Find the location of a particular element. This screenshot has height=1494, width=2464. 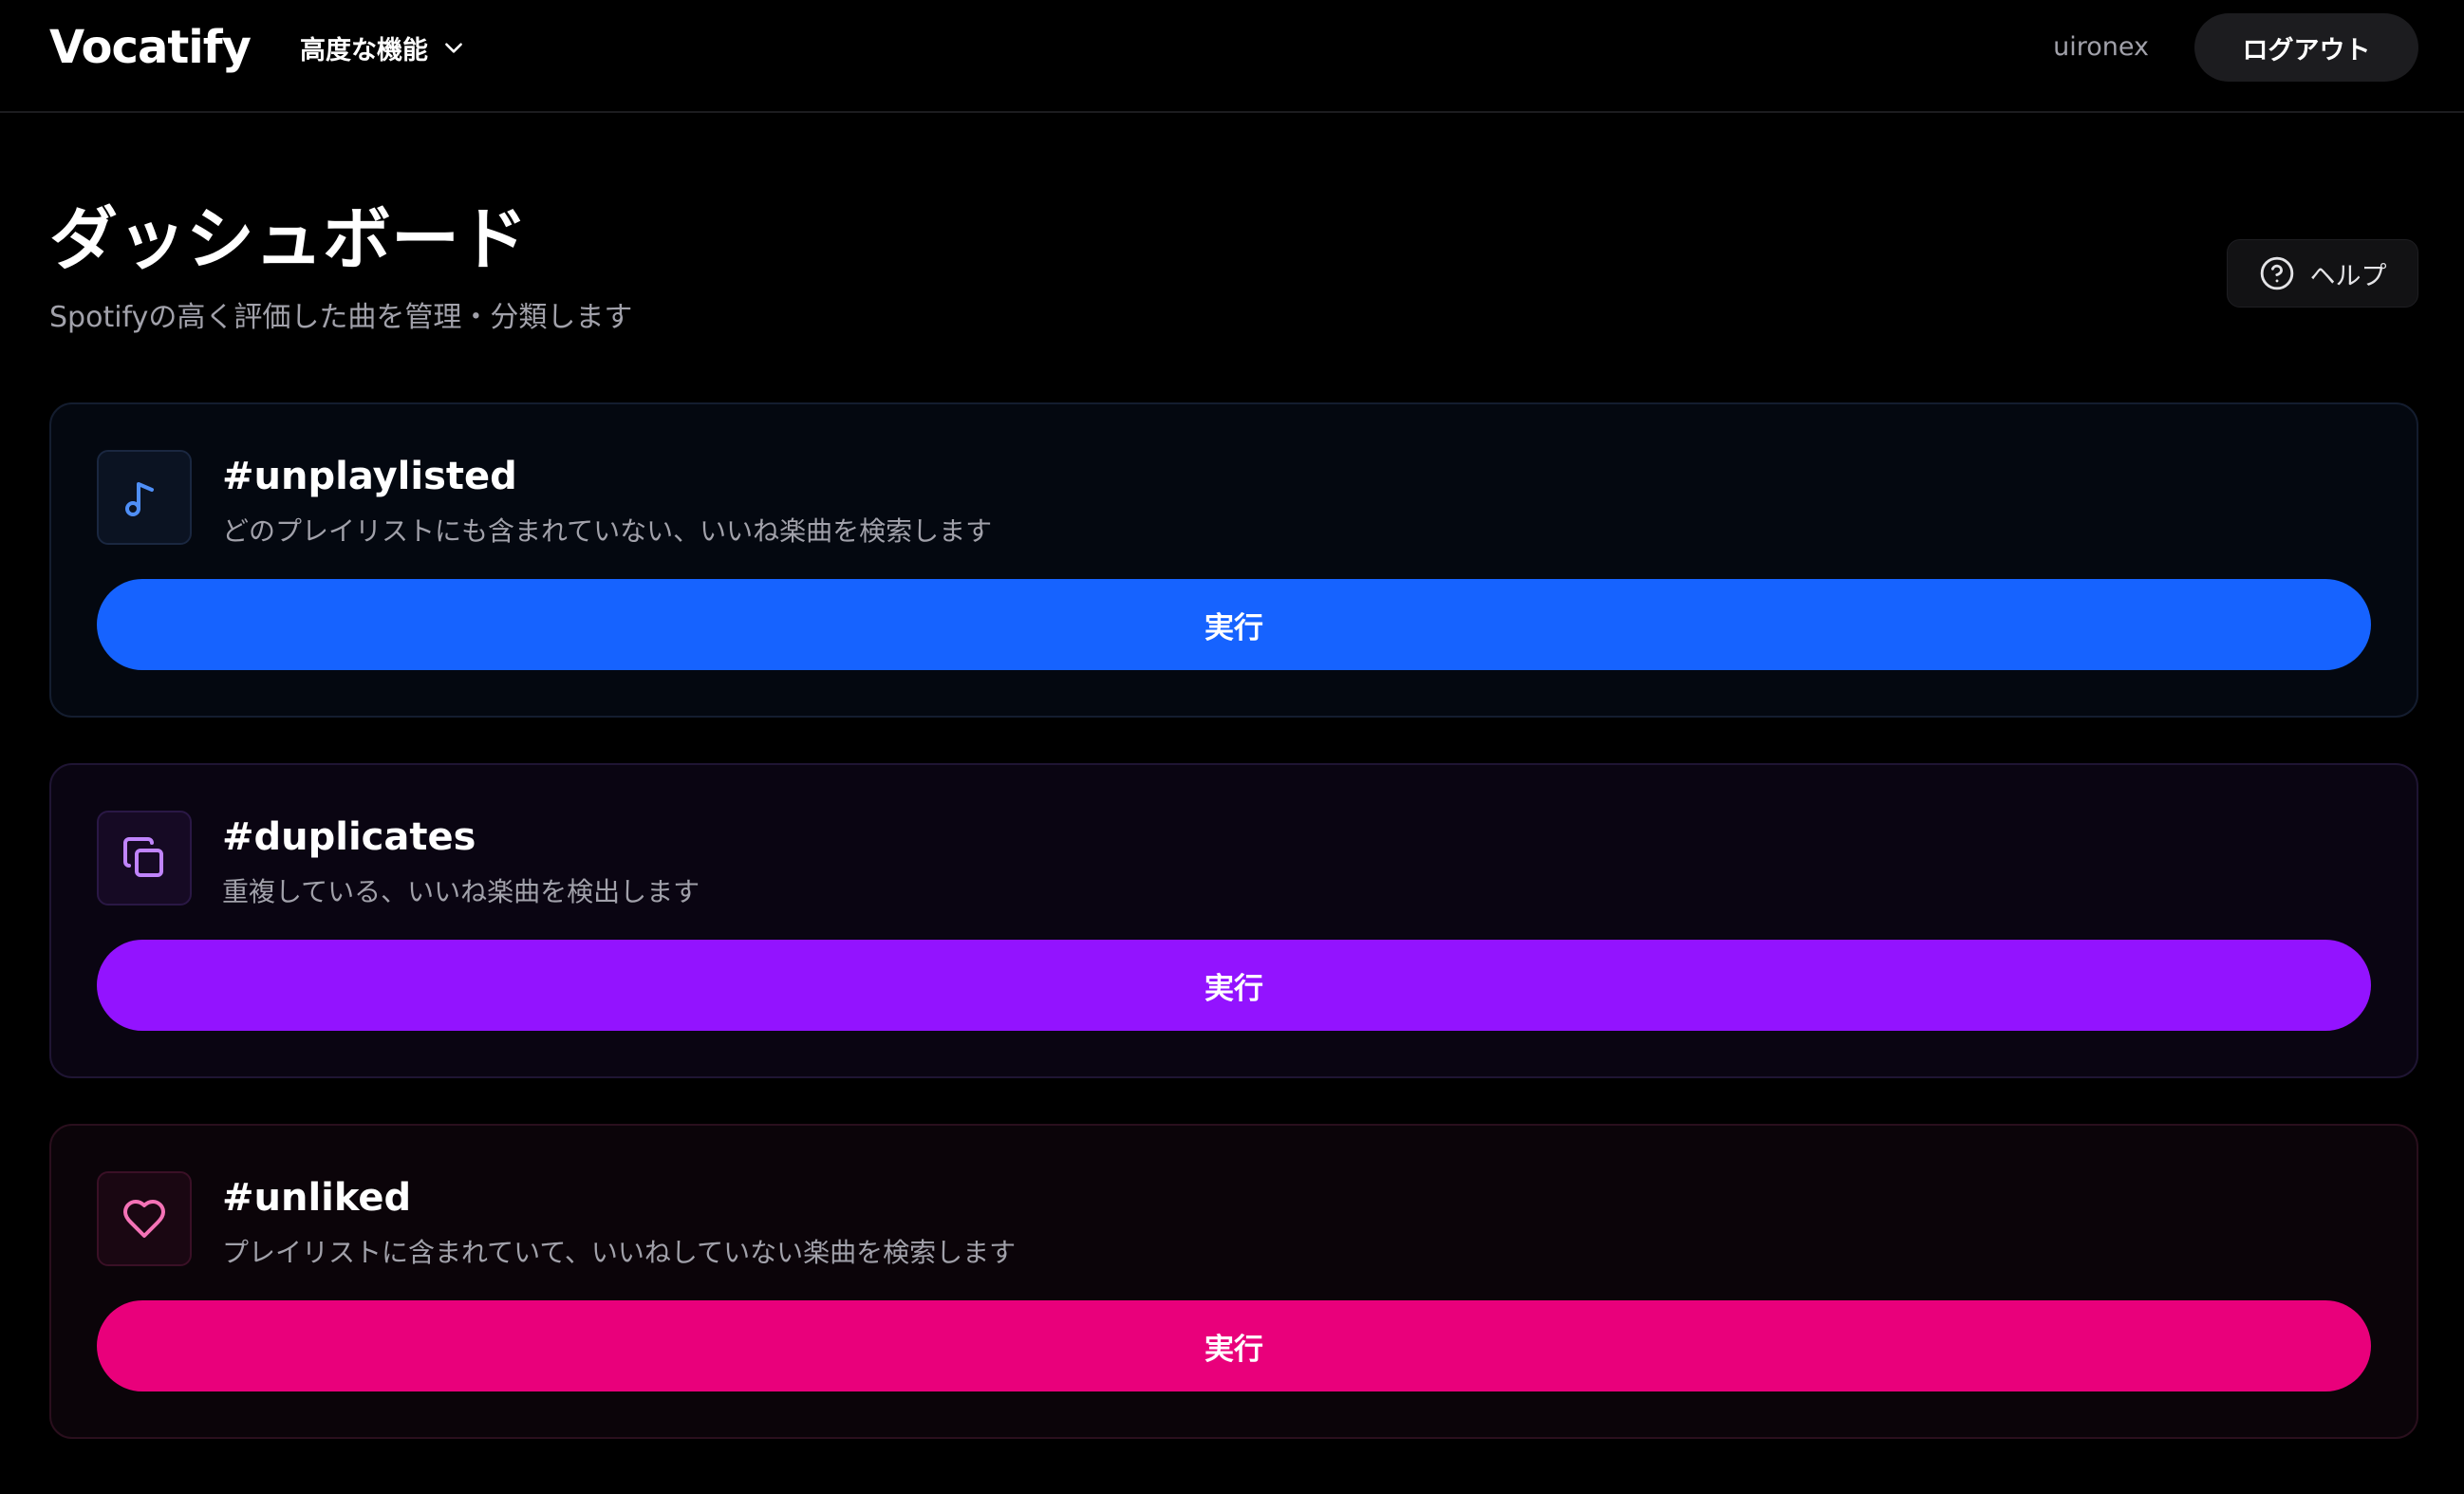

unplaylisted-icon-box is located at coordinates (145, 498).